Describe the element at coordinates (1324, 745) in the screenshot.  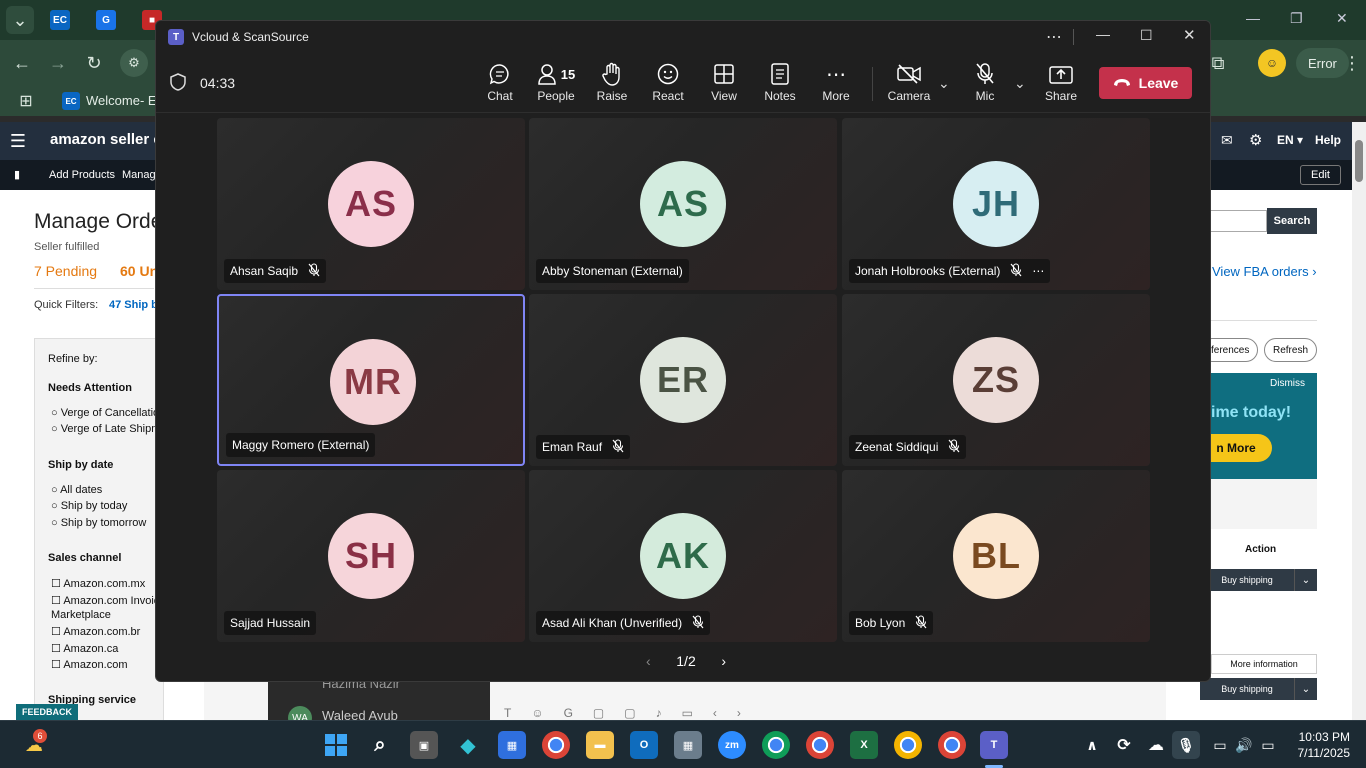
I see `system-clock: 10:03 PM 7/11/2025` at that location.